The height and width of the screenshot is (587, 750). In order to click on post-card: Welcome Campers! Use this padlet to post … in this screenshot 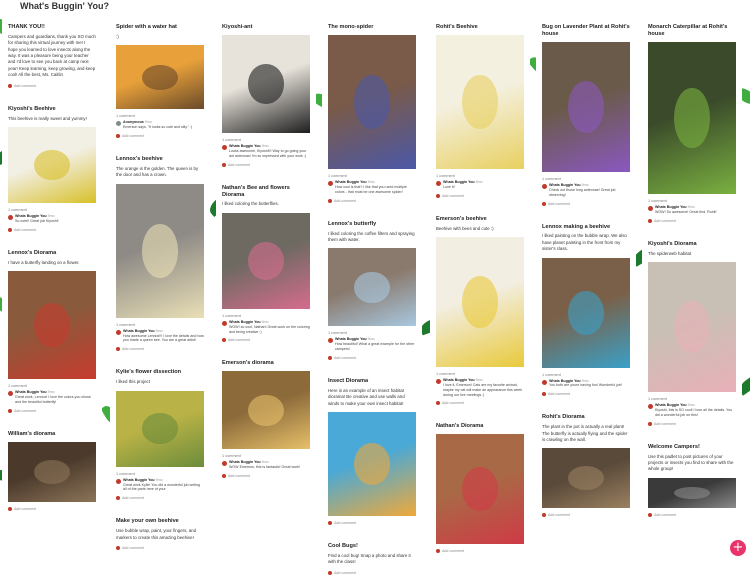, I will do `click(692, 480)`.